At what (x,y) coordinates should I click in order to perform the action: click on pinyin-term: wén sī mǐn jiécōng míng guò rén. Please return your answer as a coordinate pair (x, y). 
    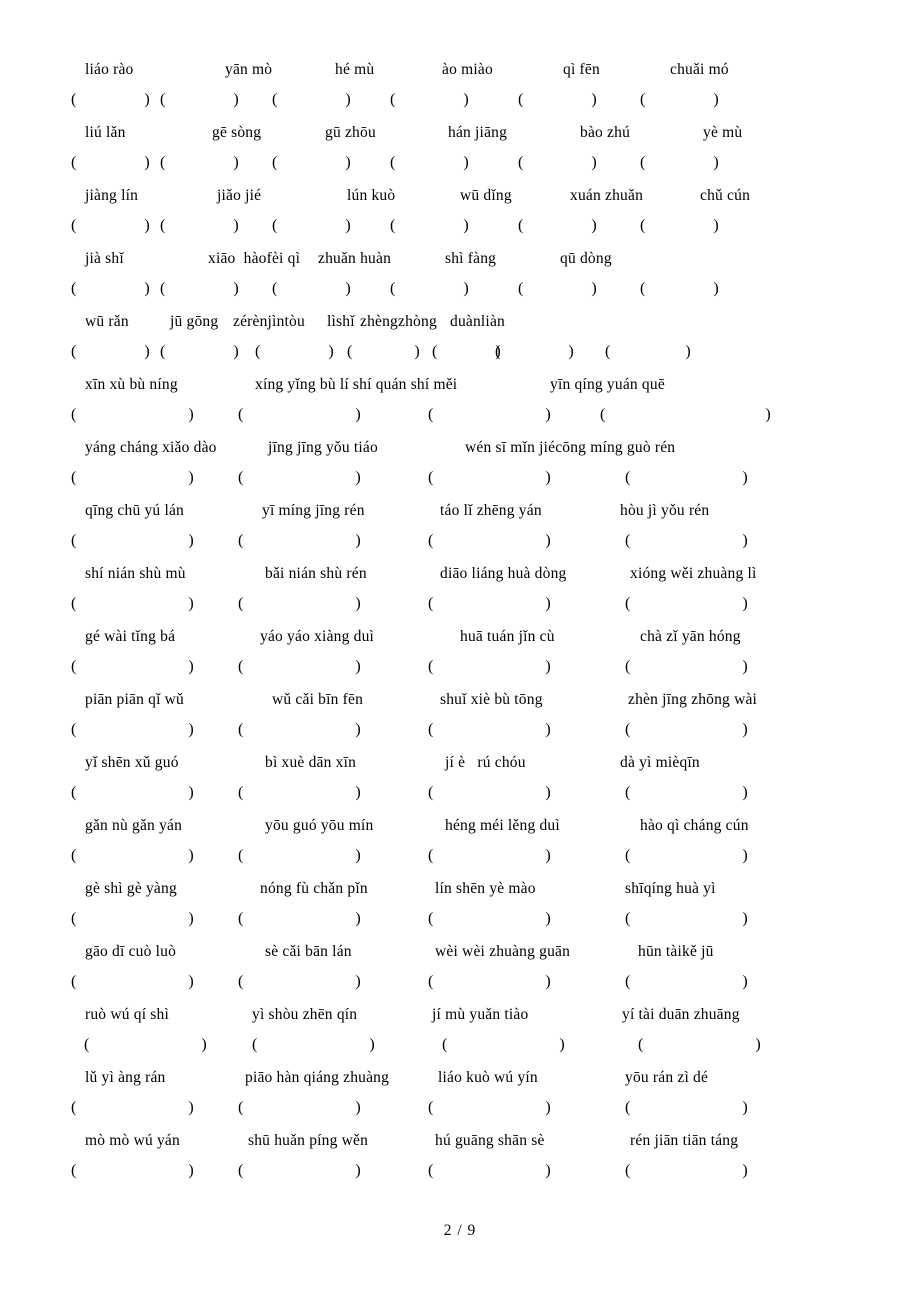
    Looking at the image, I should click on (570, 447).